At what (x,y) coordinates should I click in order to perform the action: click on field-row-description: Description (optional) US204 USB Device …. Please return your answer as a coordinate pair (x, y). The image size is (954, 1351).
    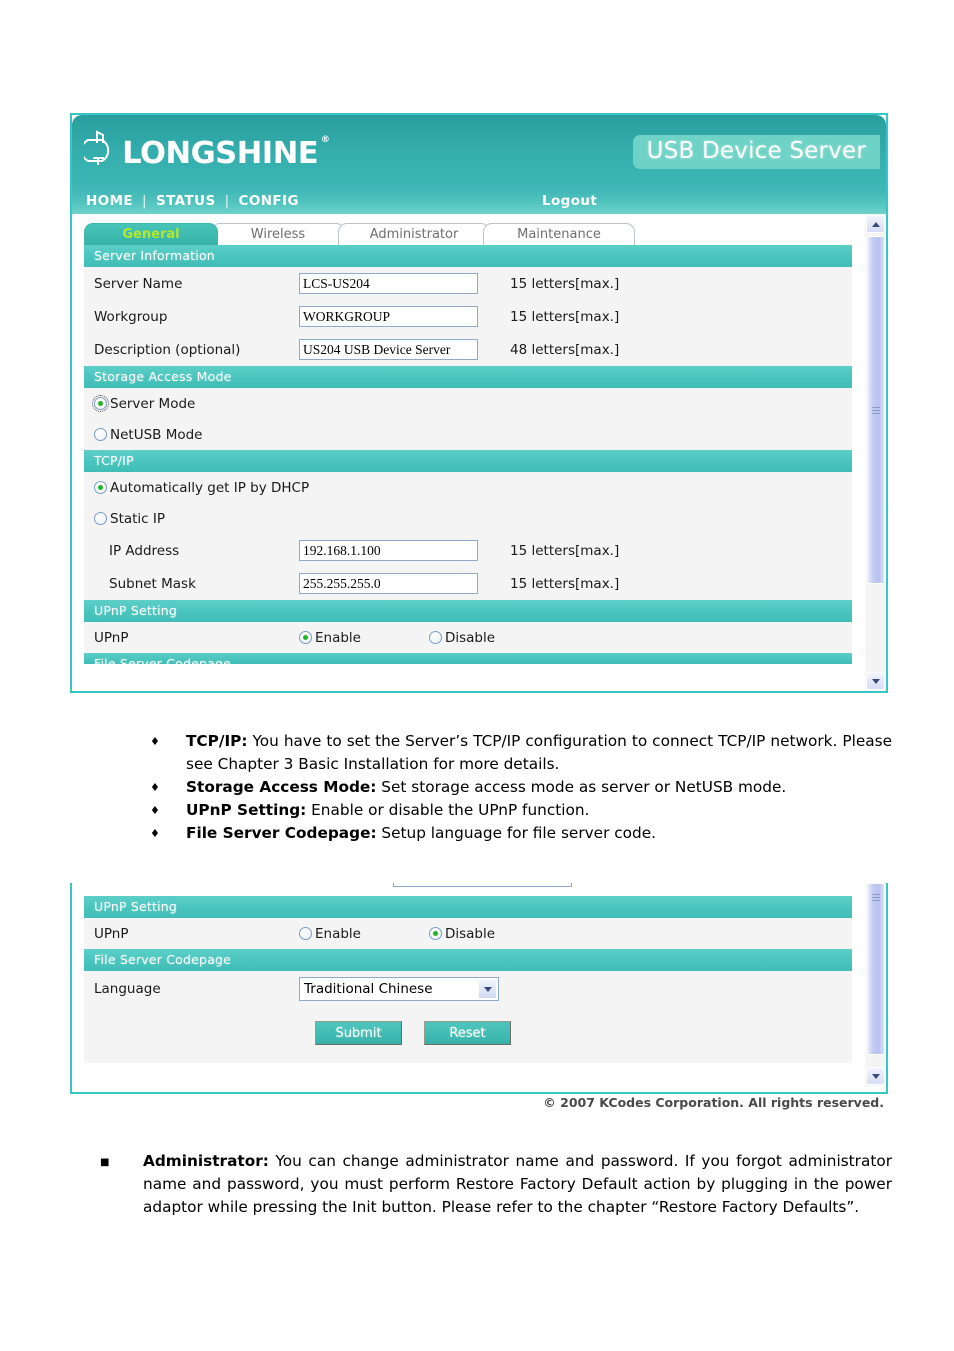
    Looking at the image, I should click on (468, 349).